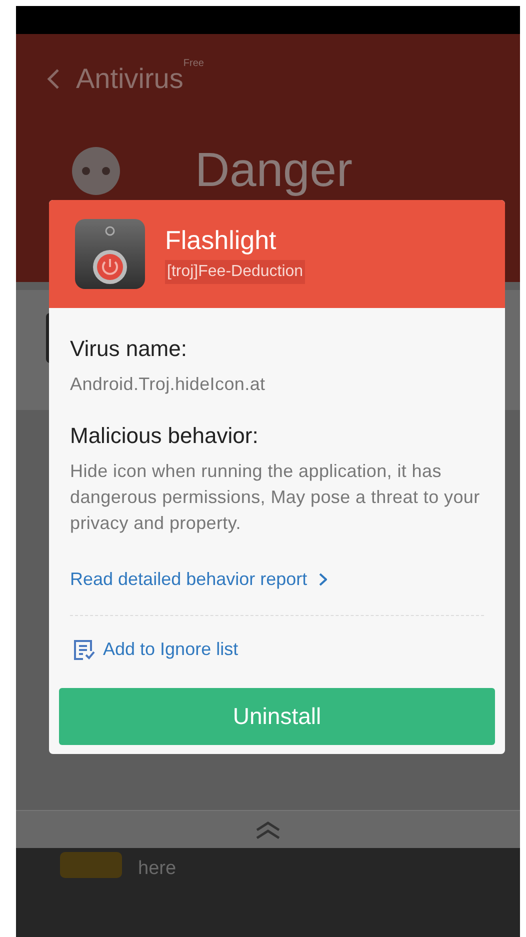 This screenshot has width=526, height=937. What do you see at coordinates (323, 579) in the screenshot?
I see `chevron-right-icon` at bounding box center [323, 579].